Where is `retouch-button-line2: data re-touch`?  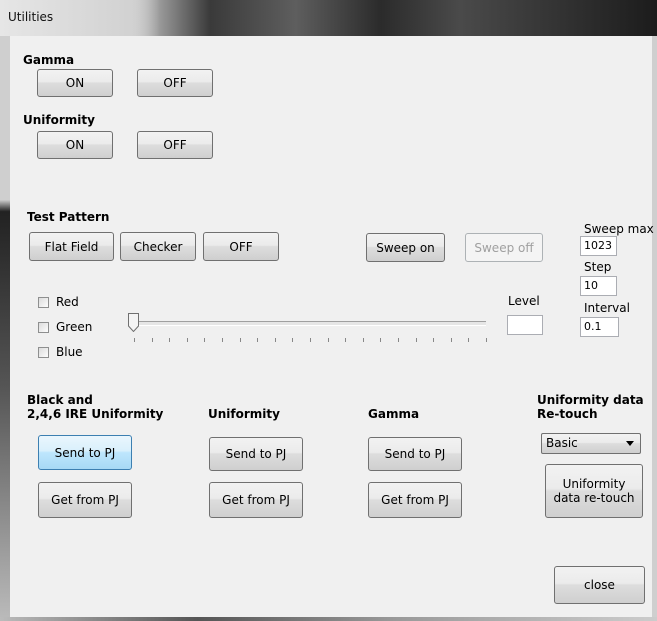 retouch-button-line2: data re-touch is located at coordinates (594, 498).